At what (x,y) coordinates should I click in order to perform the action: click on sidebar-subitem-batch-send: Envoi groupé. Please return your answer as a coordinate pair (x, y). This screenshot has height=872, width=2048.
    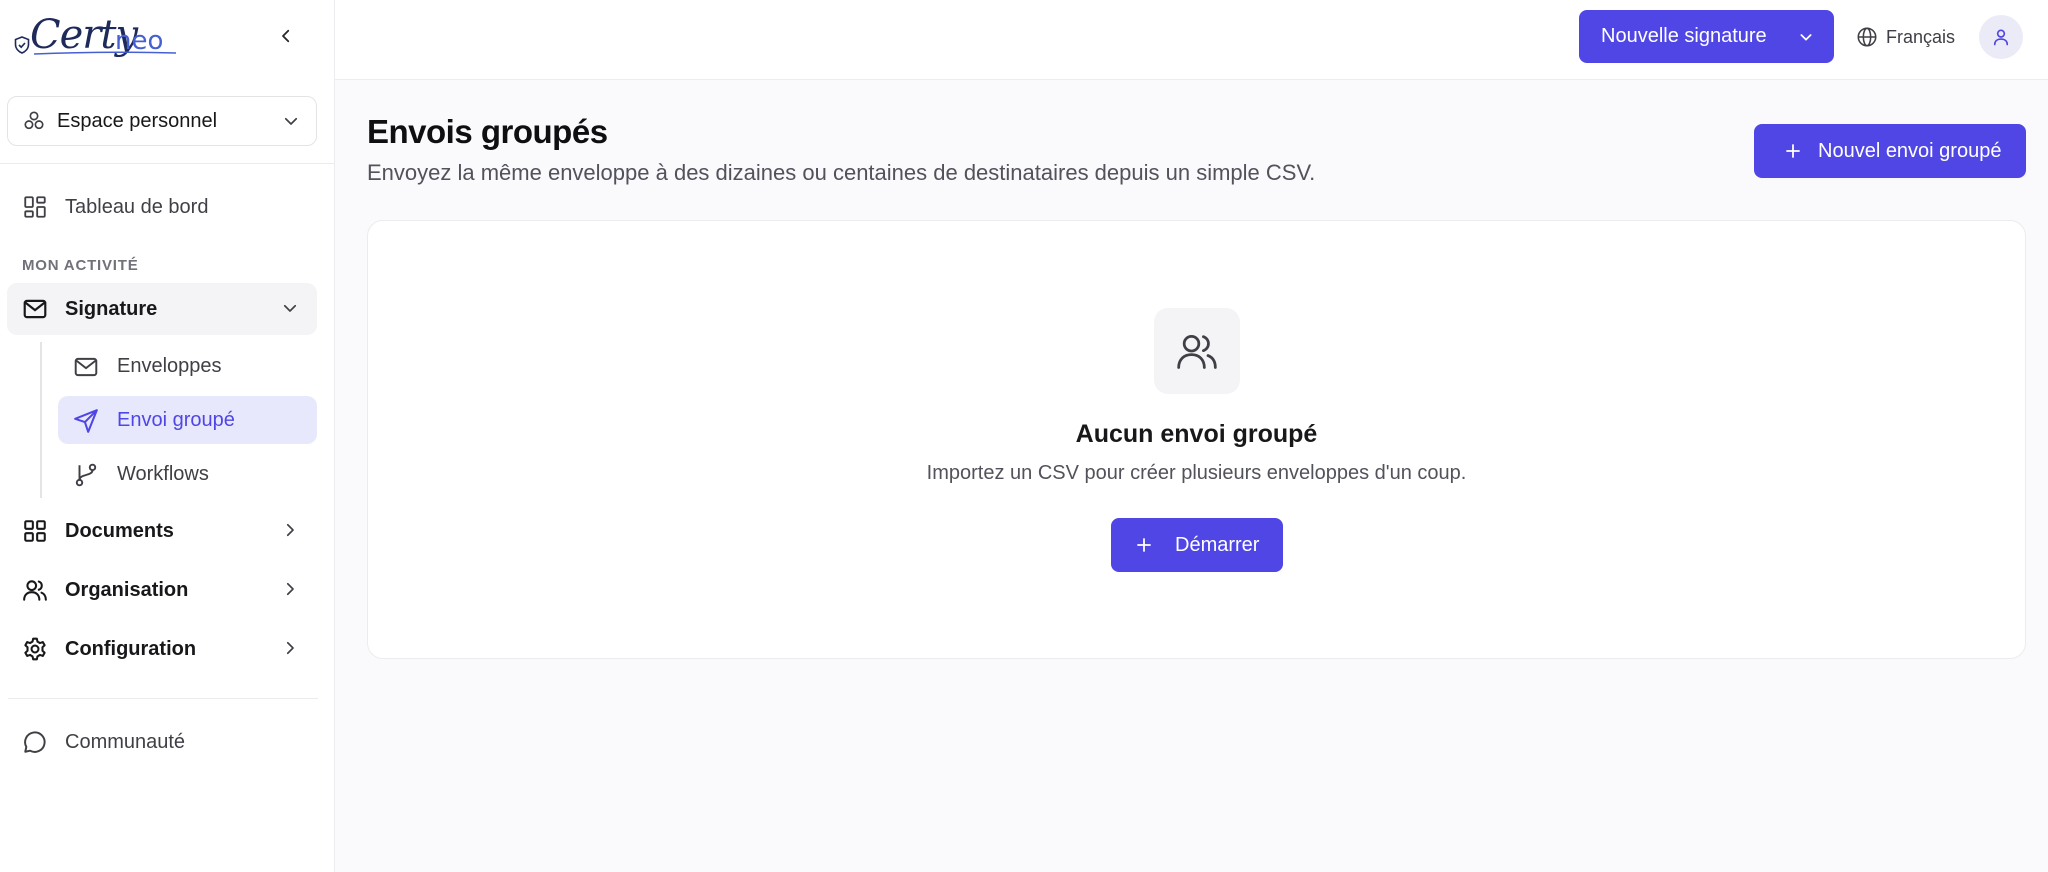
    Looking at the image, I should click on (187, 420).